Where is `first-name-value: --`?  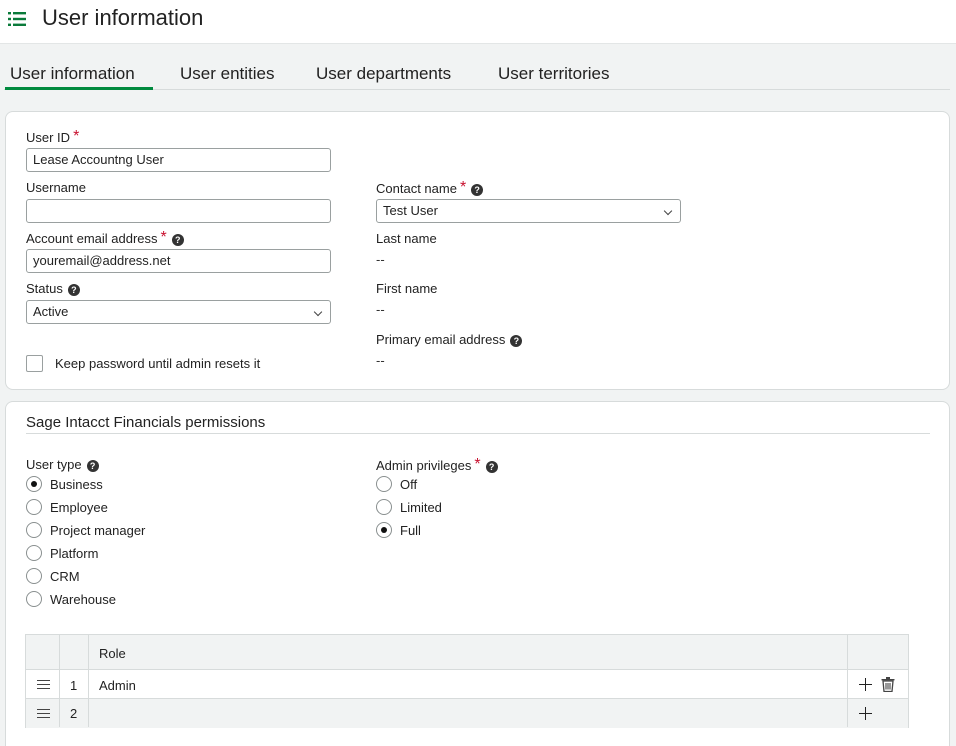 first-name-value: -- is located at coordinates (380, 309).